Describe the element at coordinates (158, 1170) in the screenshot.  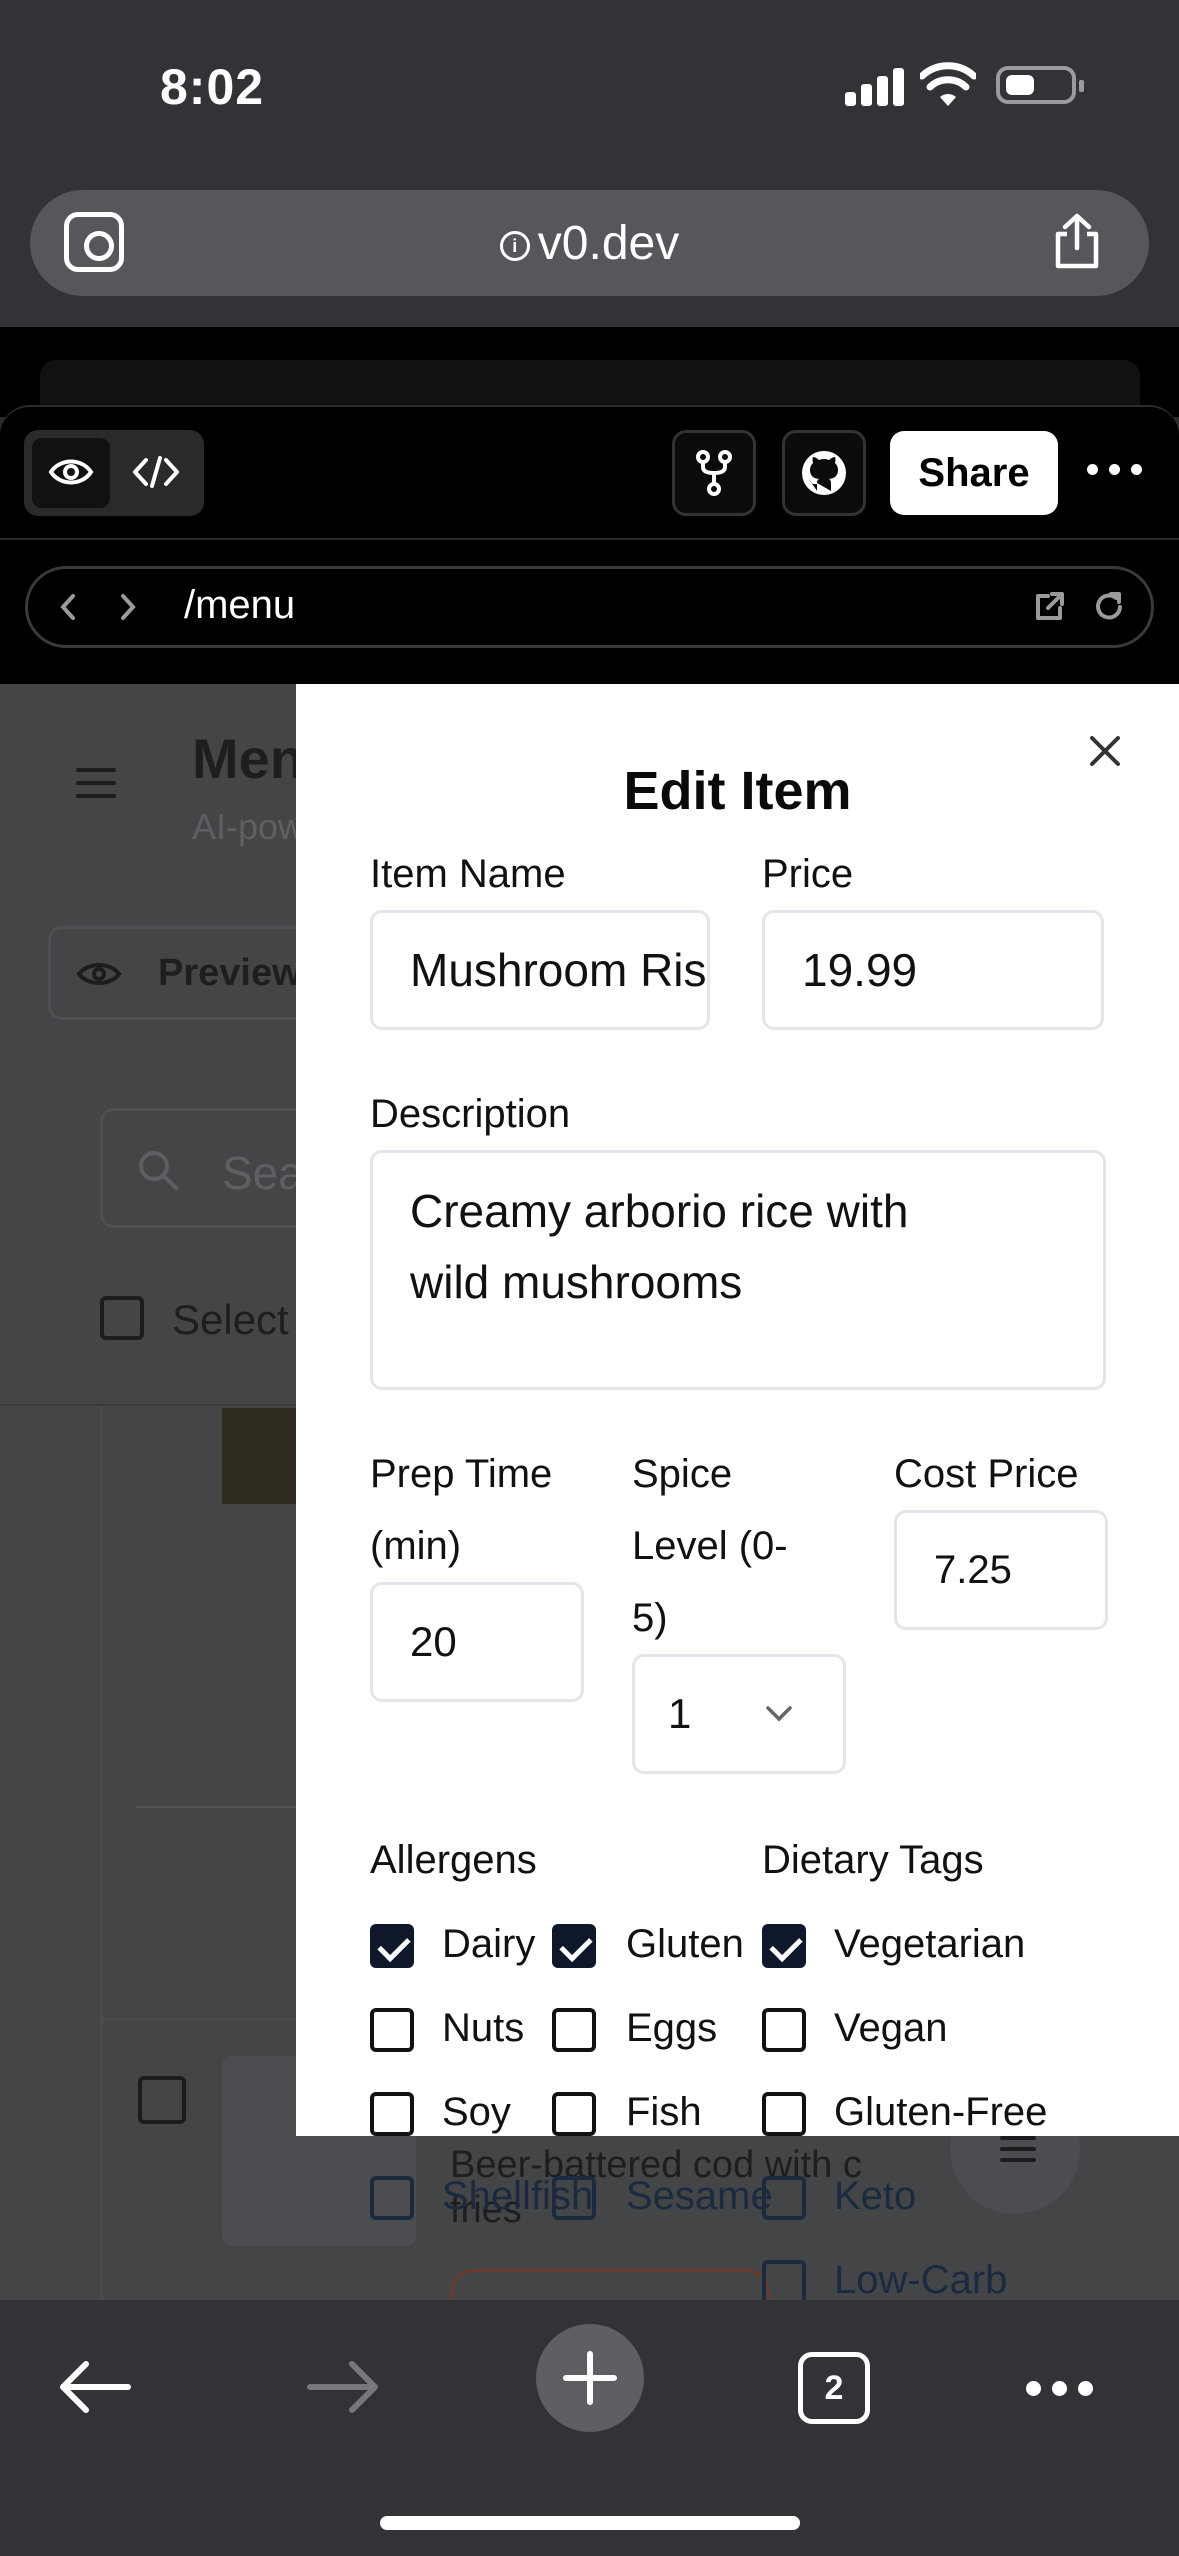
I see `search-icon` at that location.